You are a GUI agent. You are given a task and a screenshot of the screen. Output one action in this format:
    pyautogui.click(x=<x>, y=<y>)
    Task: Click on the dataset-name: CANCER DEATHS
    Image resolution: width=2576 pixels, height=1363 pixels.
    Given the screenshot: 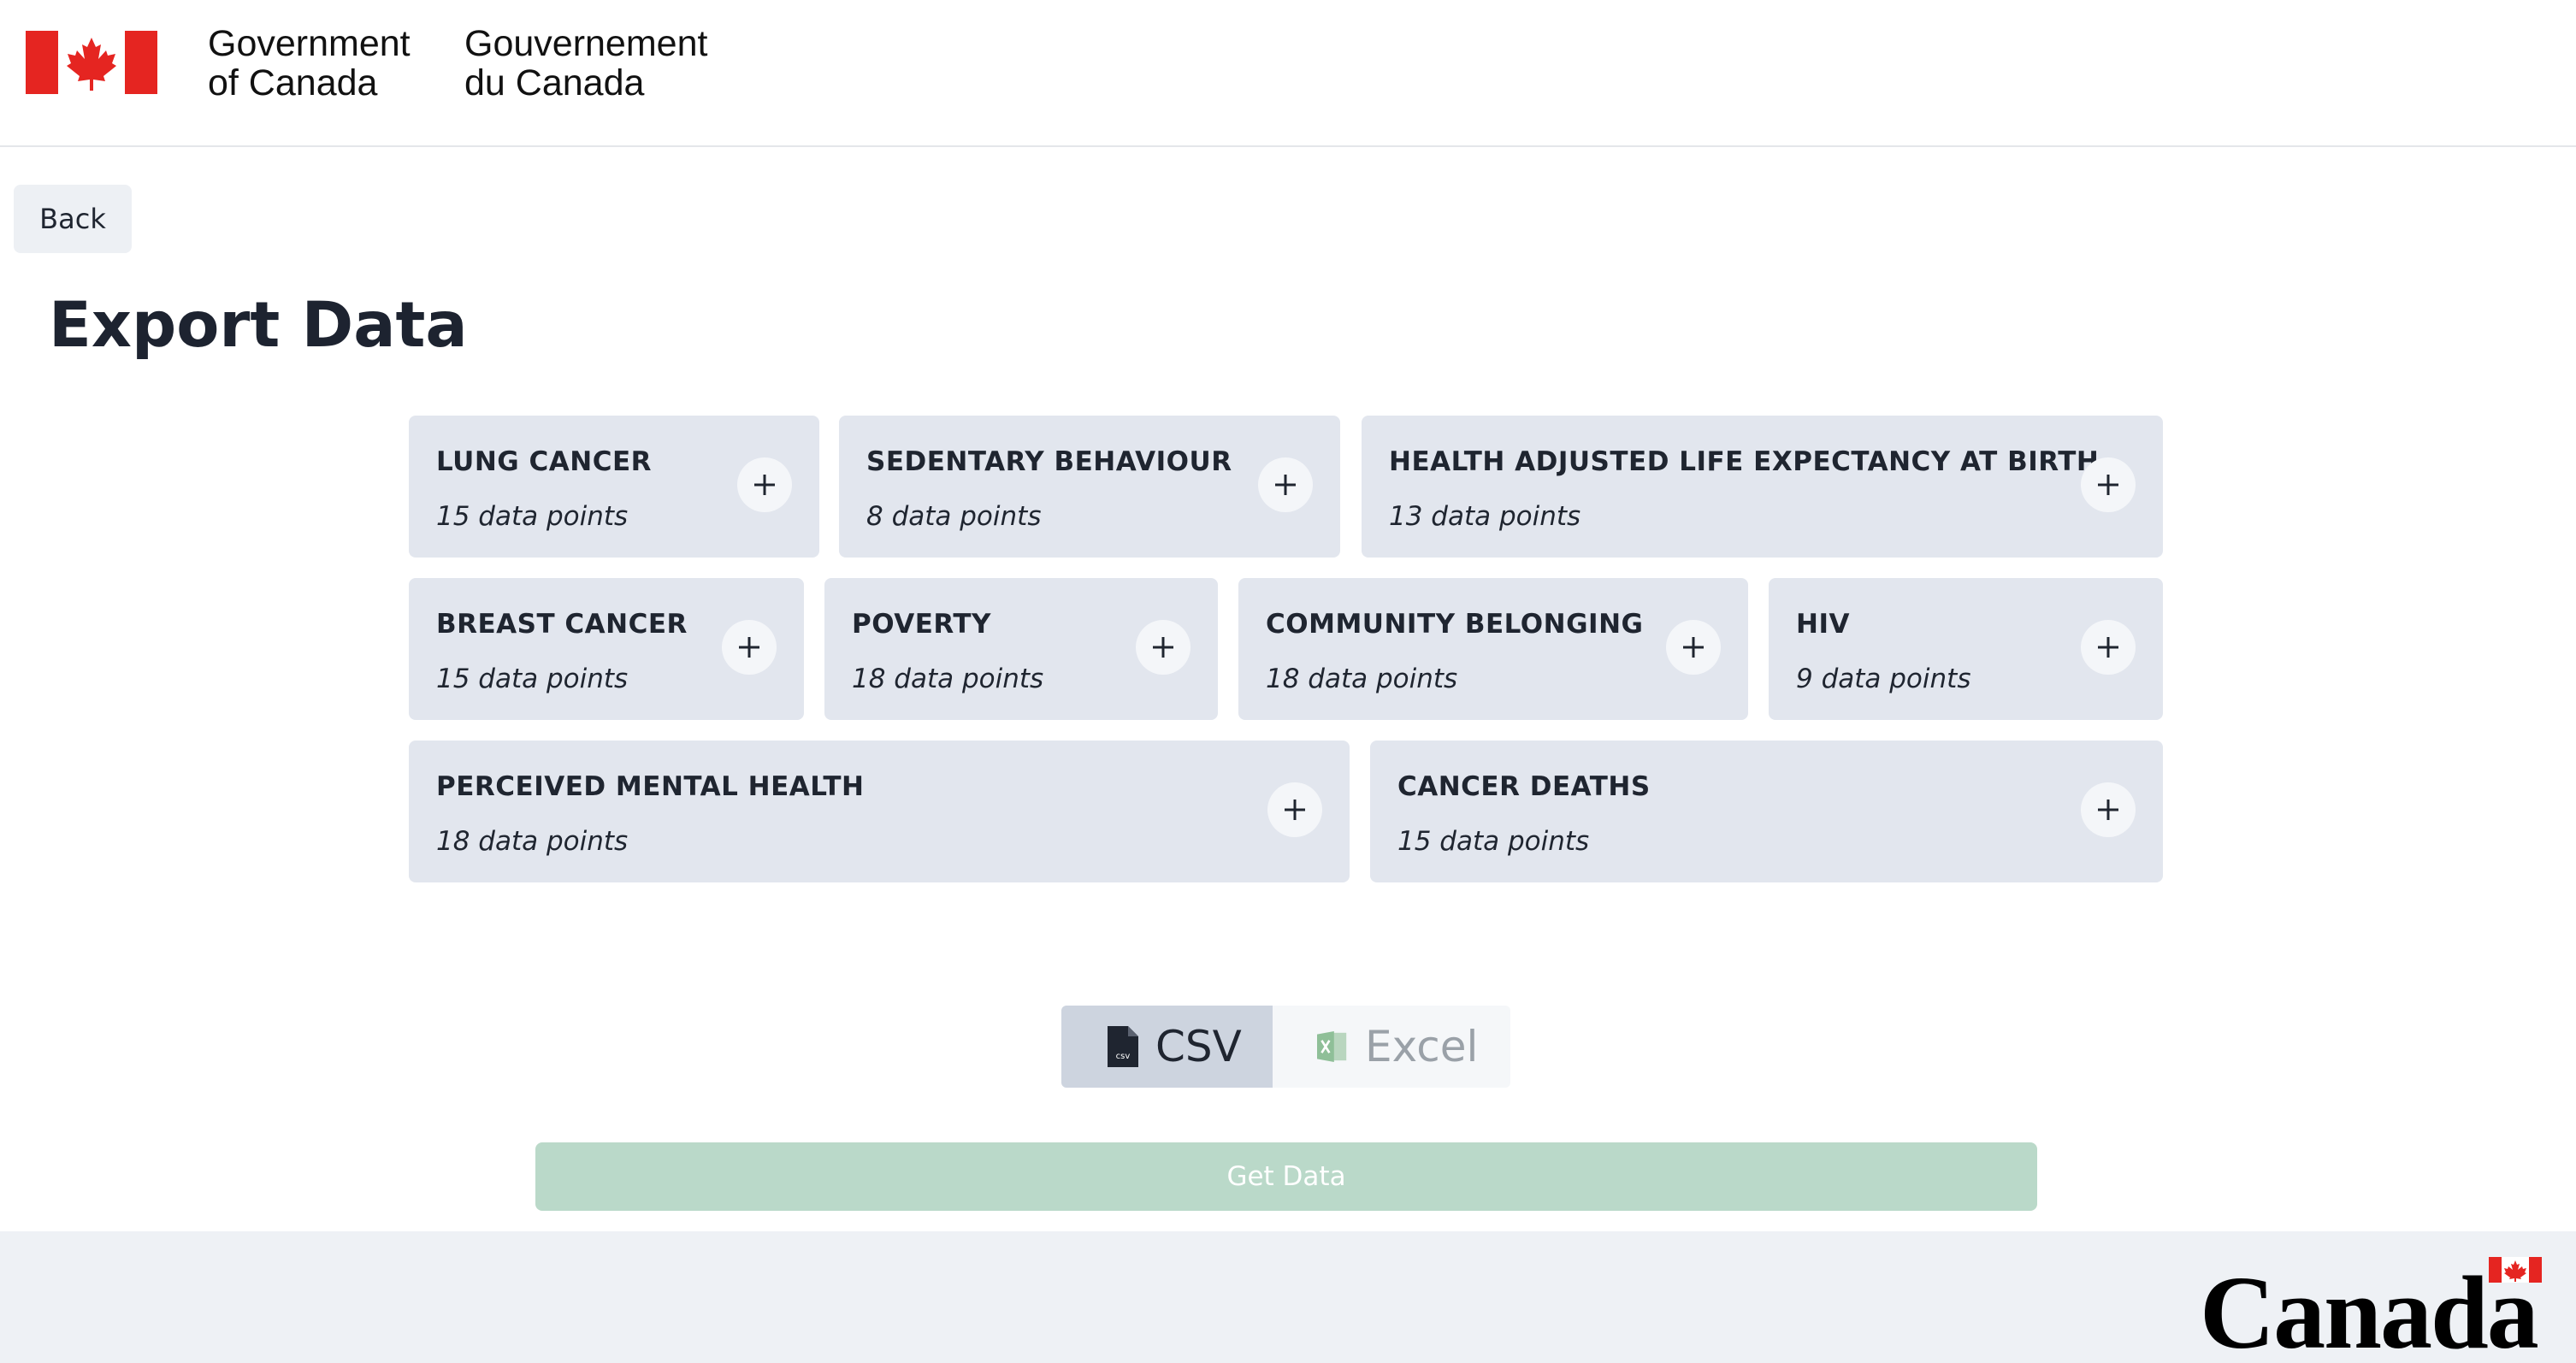 What is the action you would take?
    pyautogui.click(x=1524, y=786)
    